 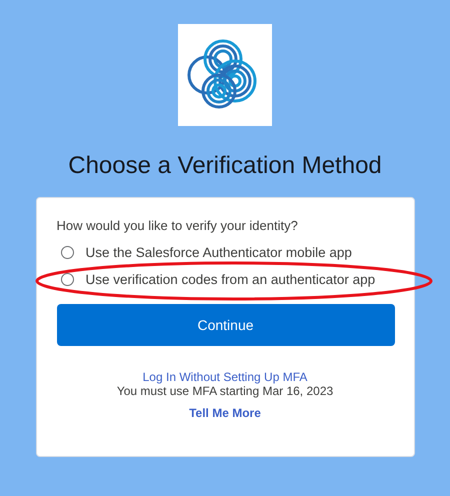 What do you see at coordinates (225, 377) in the screenshot?
I see `skip-link: Log In Without Setting Up MFA` at bounding box center [225, 377].